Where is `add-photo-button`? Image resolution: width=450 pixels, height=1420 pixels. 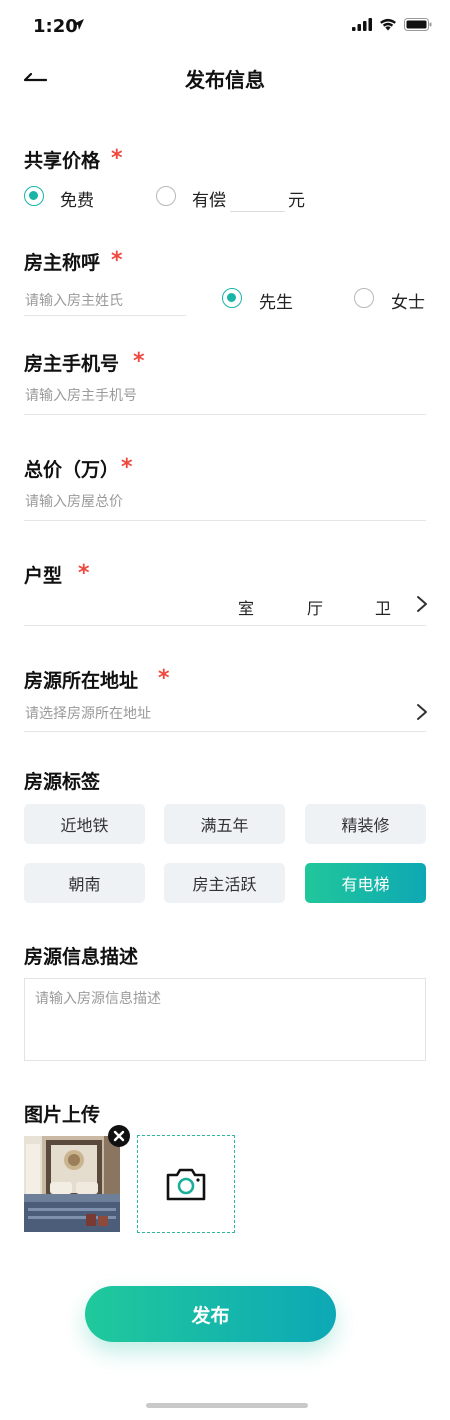
add-photo-button is located at coordinates (186, 1184).